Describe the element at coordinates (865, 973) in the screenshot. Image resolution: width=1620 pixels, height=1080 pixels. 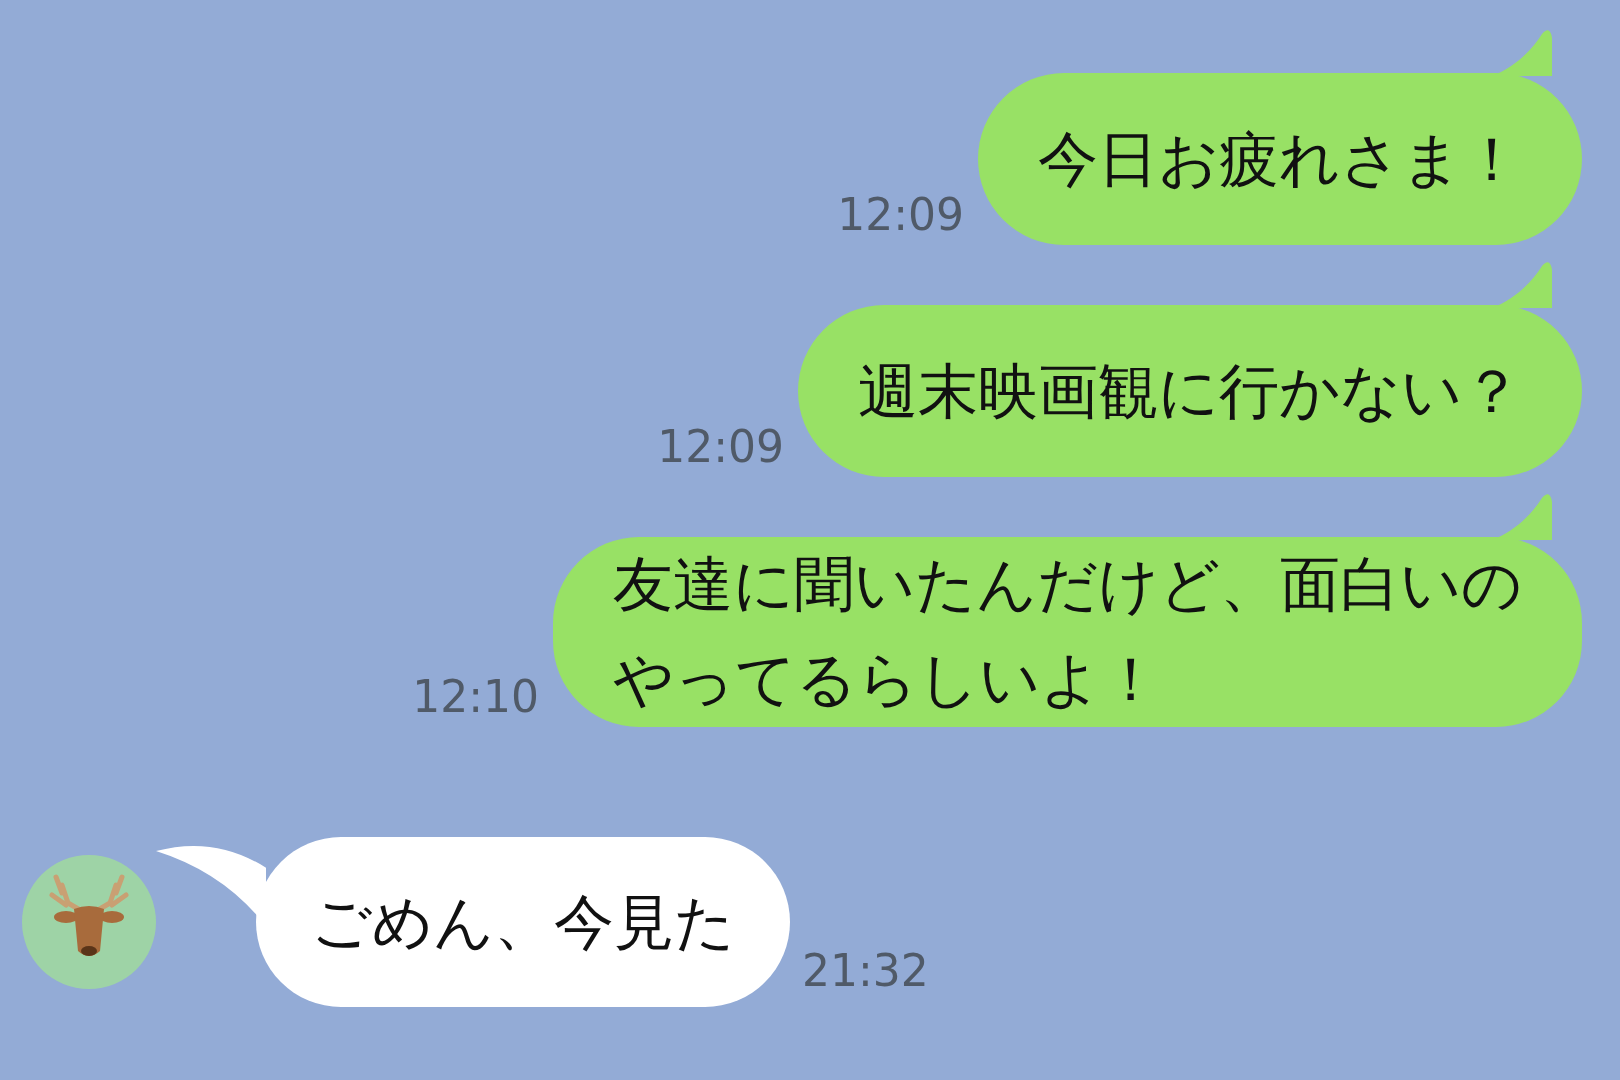
I see `message-time: 21:32` at that location.